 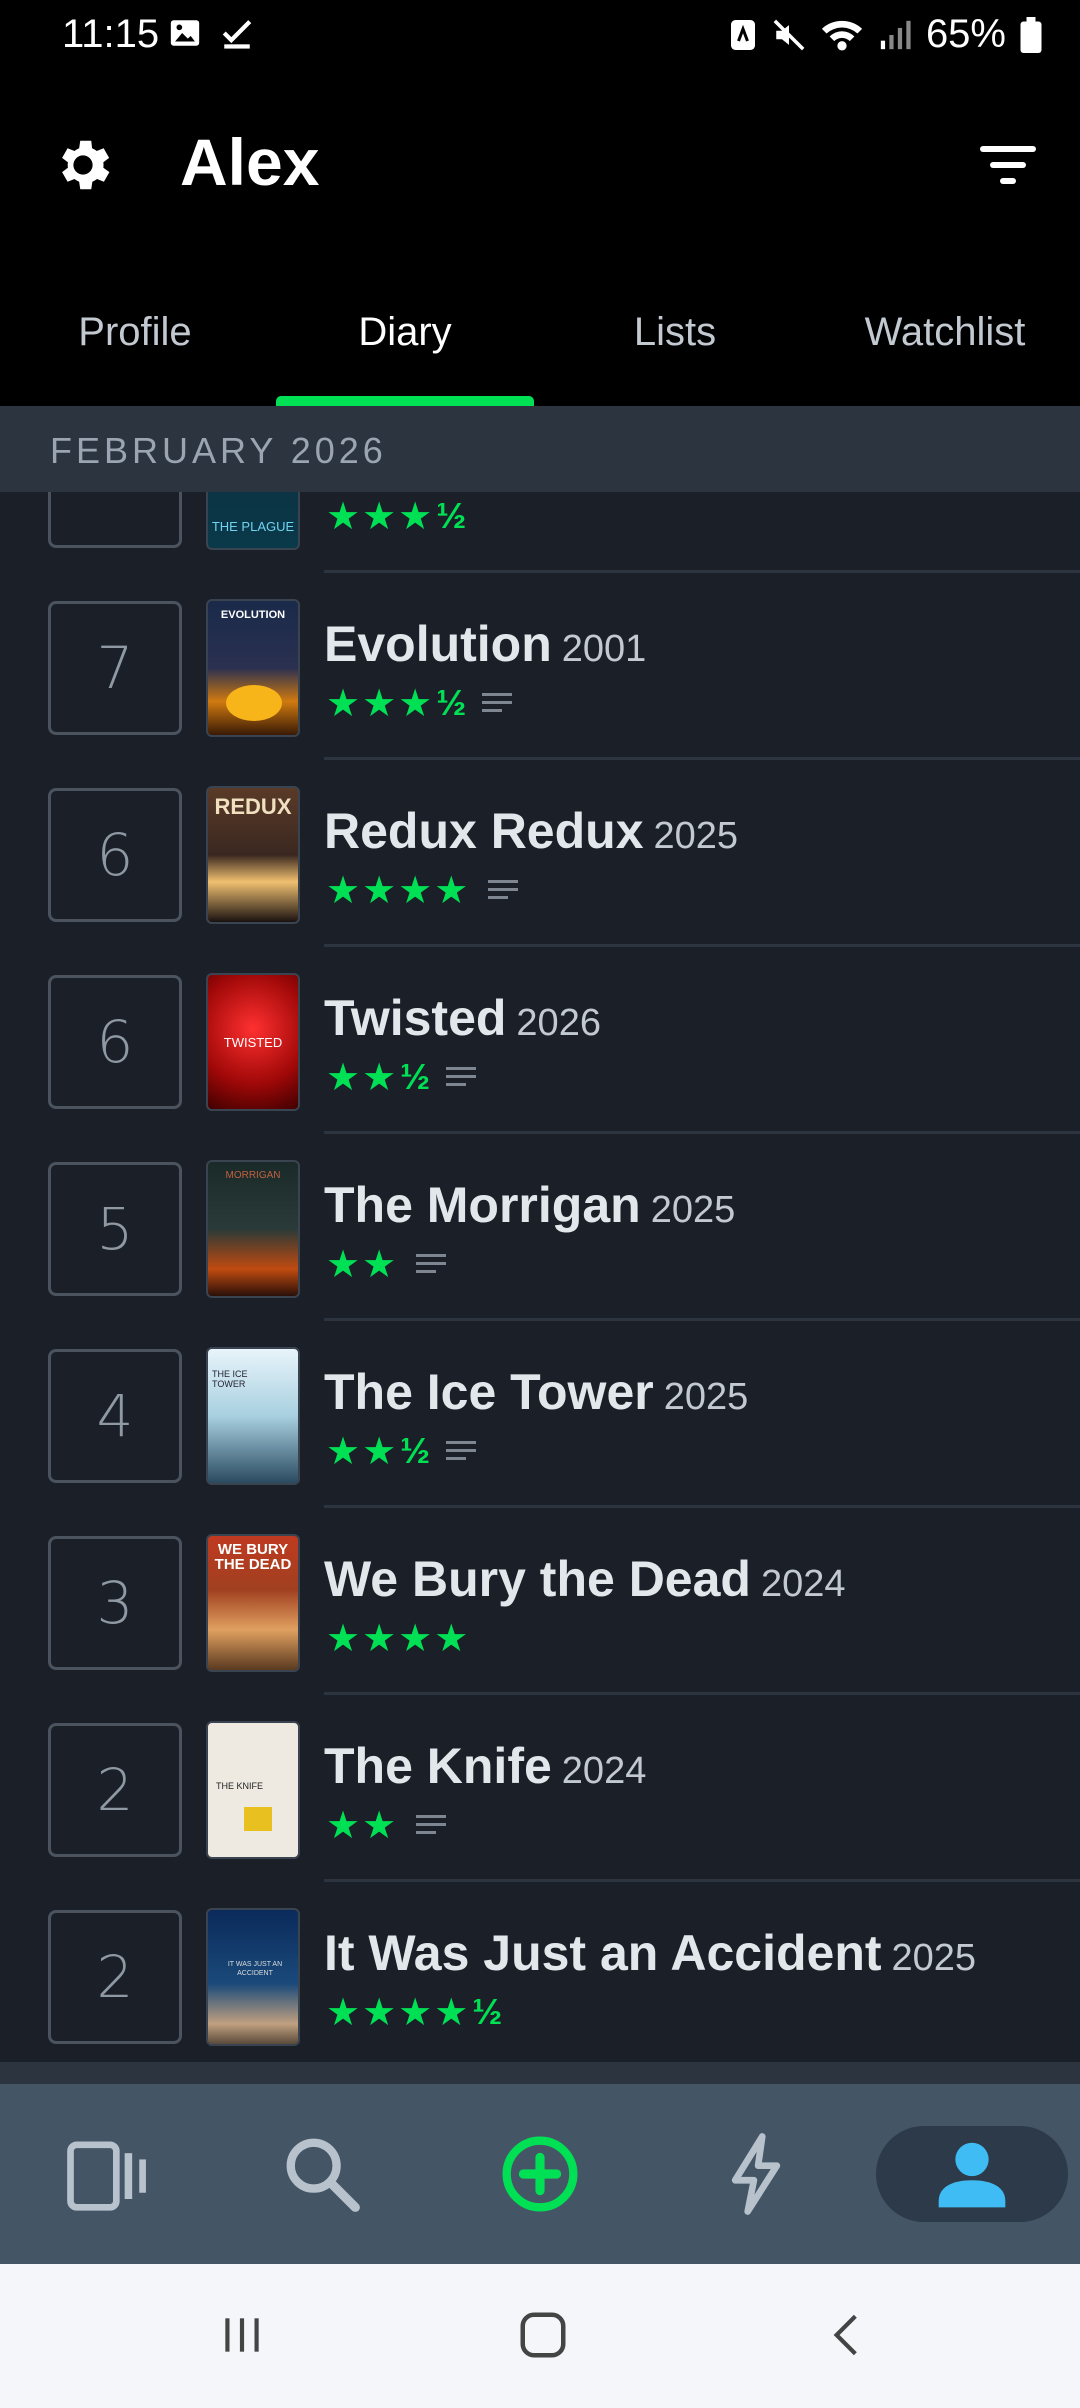 What do you see at coordinates (115, 668) in the screenshot?
I see `day-box: 7` at bounding box center [115, 668].